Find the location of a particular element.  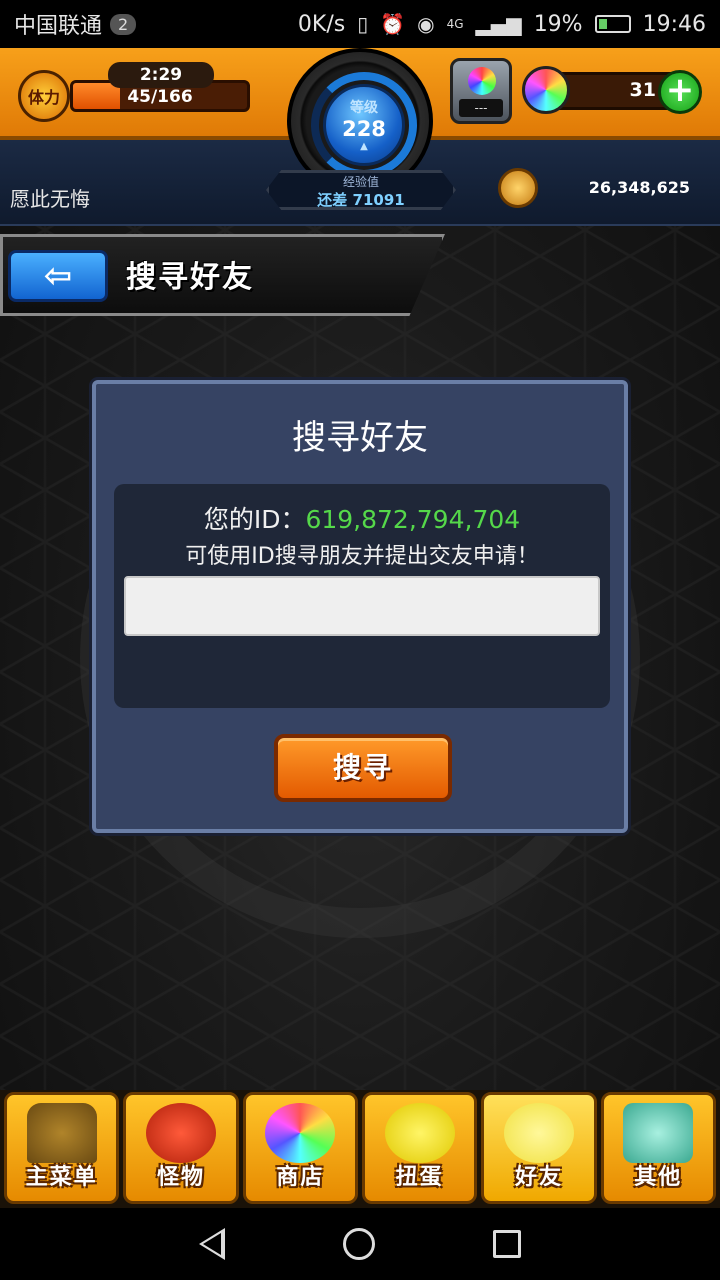

net-speed: 0K/s is located at coordinates (321, 24).